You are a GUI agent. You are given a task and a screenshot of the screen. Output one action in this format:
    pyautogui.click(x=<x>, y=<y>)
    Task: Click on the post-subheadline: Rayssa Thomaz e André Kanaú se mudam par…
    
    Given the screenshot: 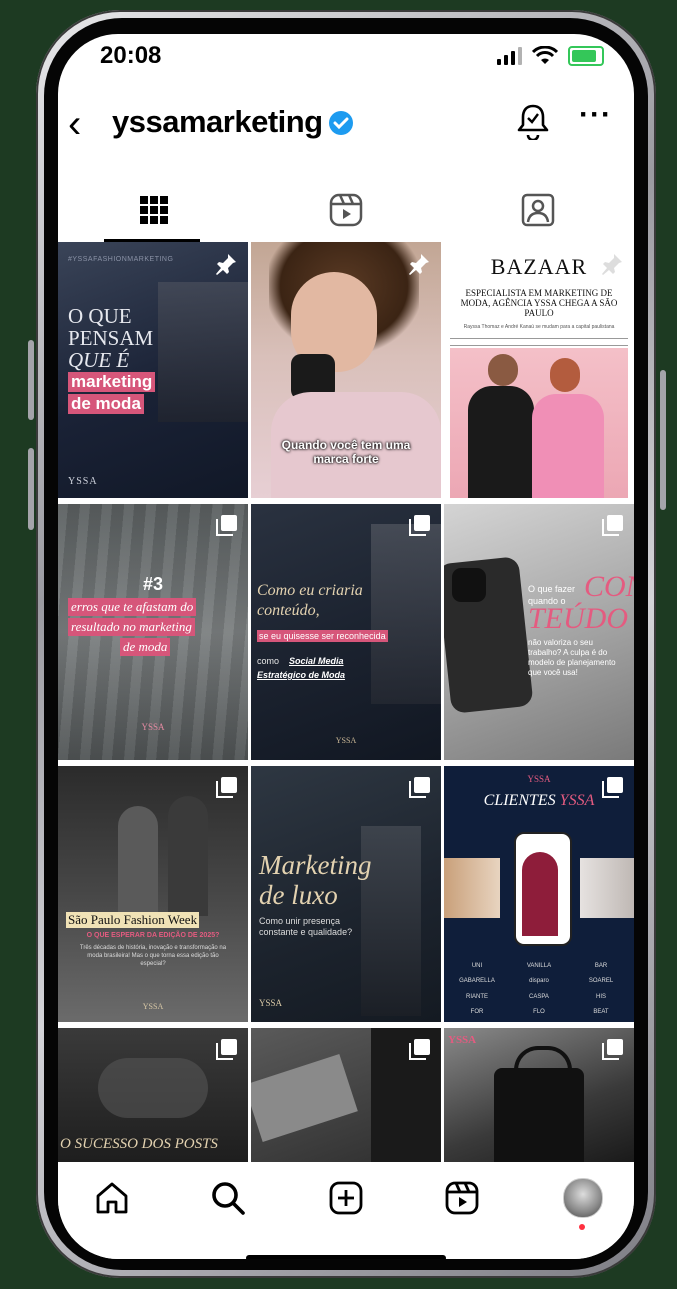 What is the action you would take?
    pyautogui.click(x=539, y=327)
    